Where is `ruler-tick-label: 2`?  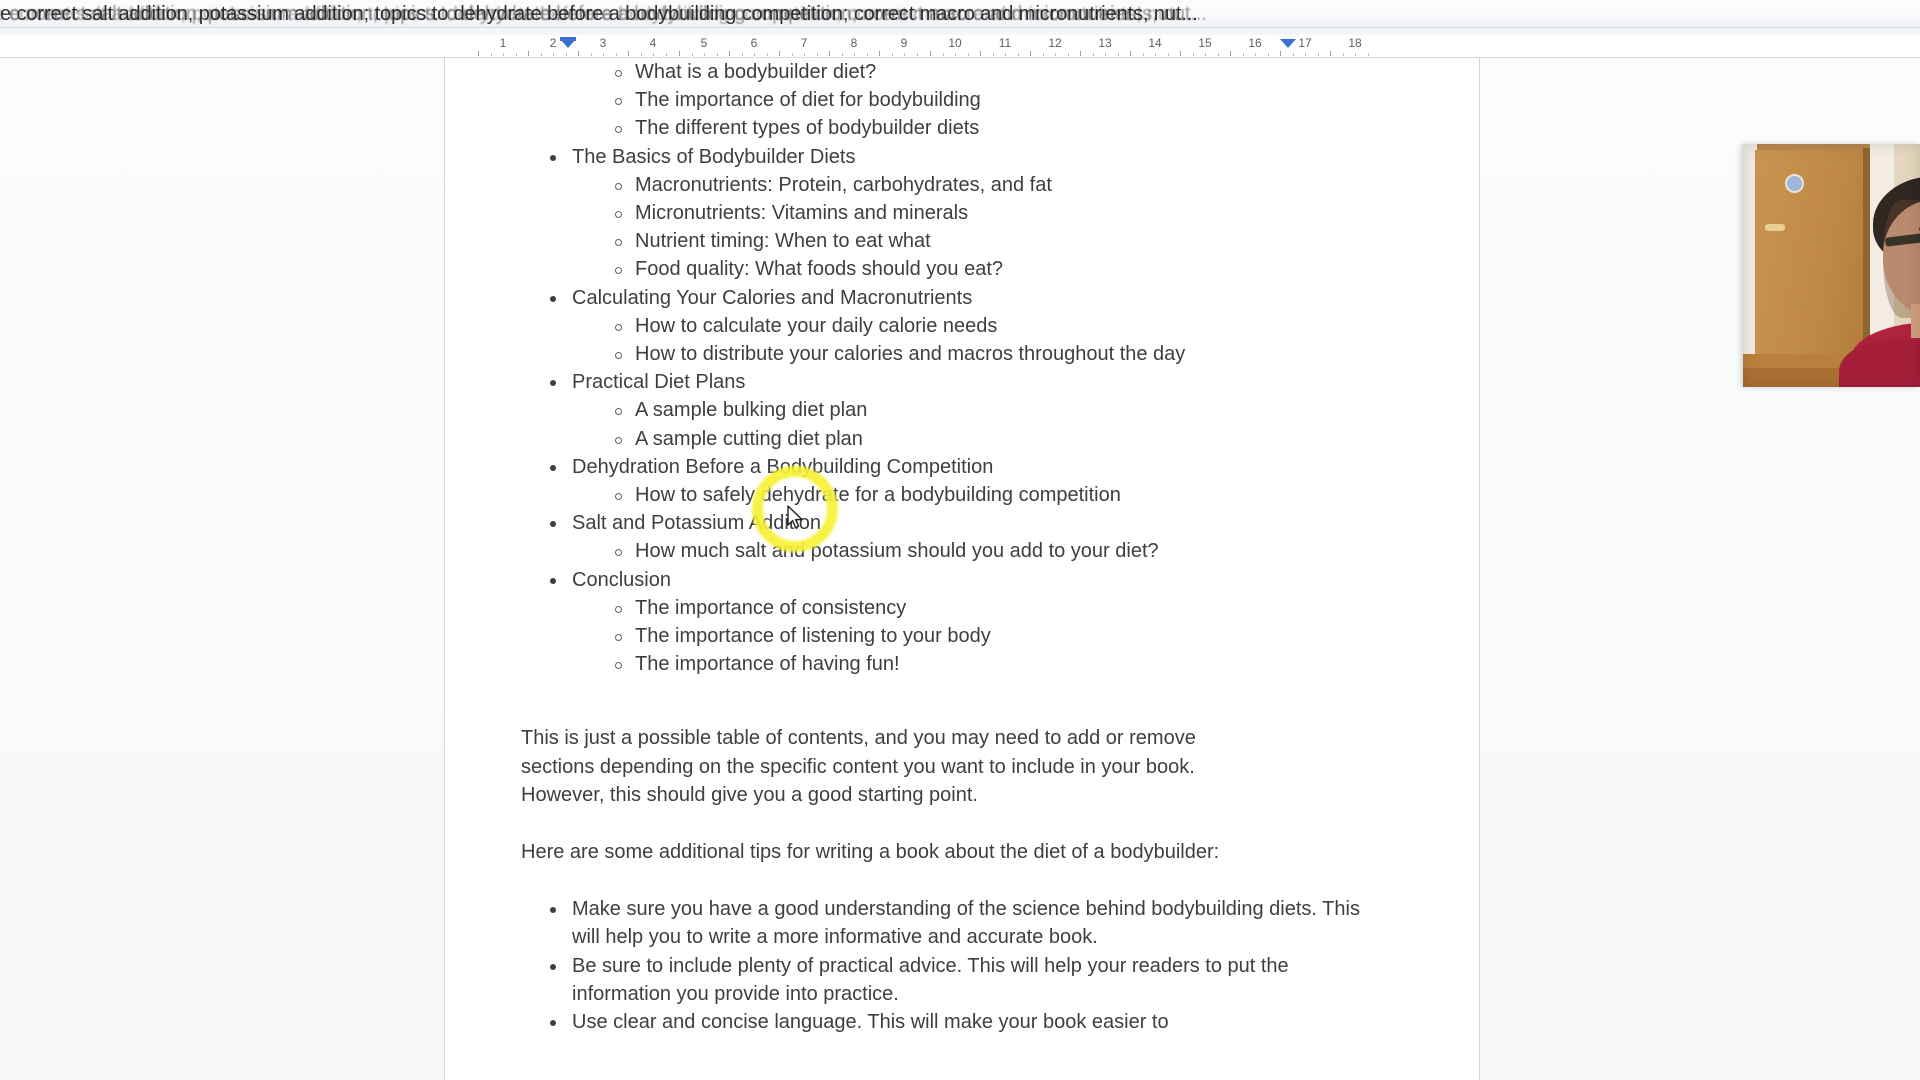
ruler-tick-label: 2 is located at coordinates (553, 43).